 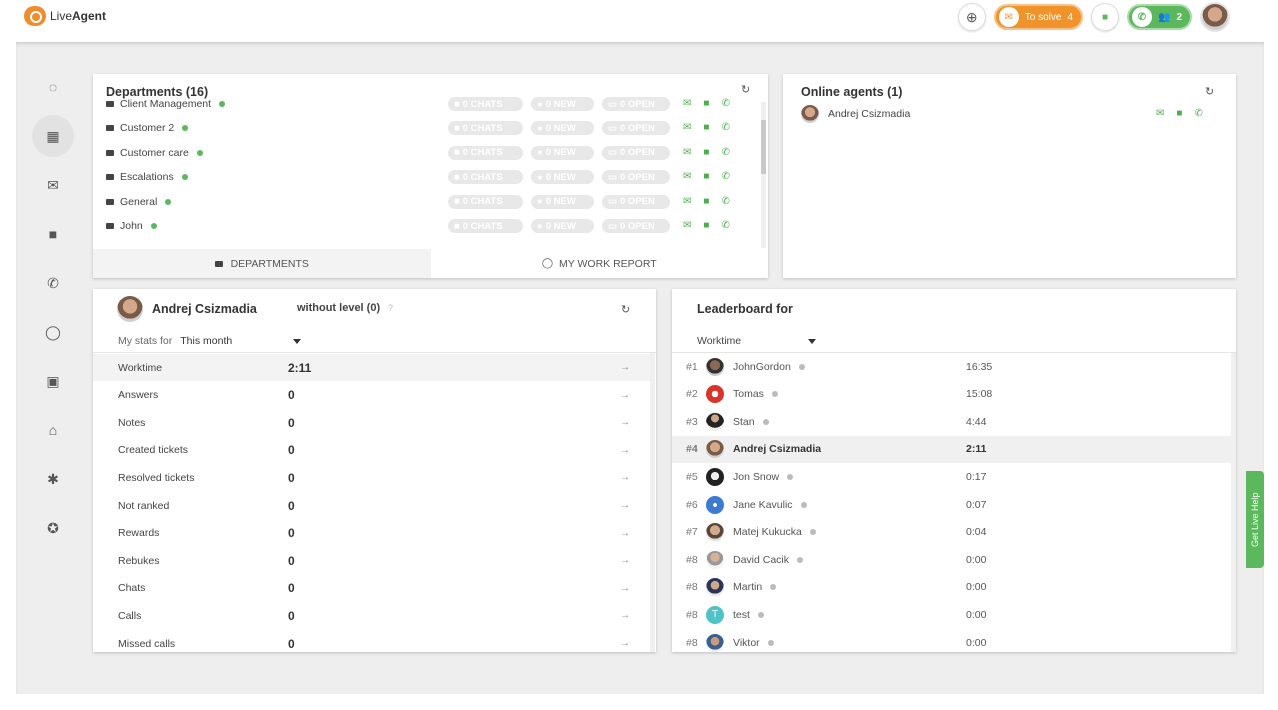 What do you see at coordinates (485, 226) in the screenshot?
I see `chats-count-badge: ■ 0 CHATS` at bounding box center [485, 226].